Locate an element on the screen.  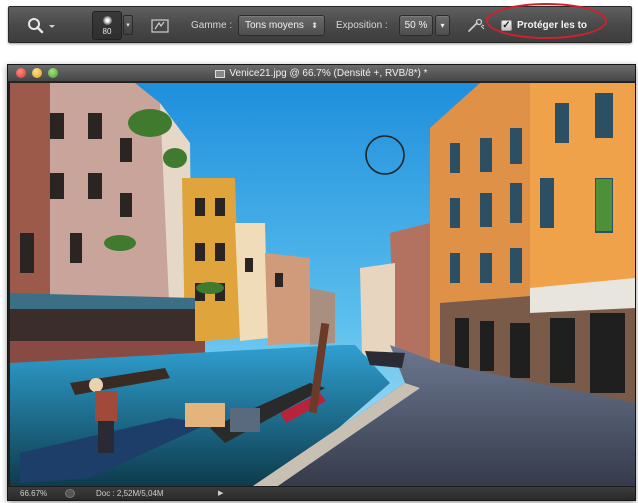
proof-setup-icon is located at coordinates (70, 493).